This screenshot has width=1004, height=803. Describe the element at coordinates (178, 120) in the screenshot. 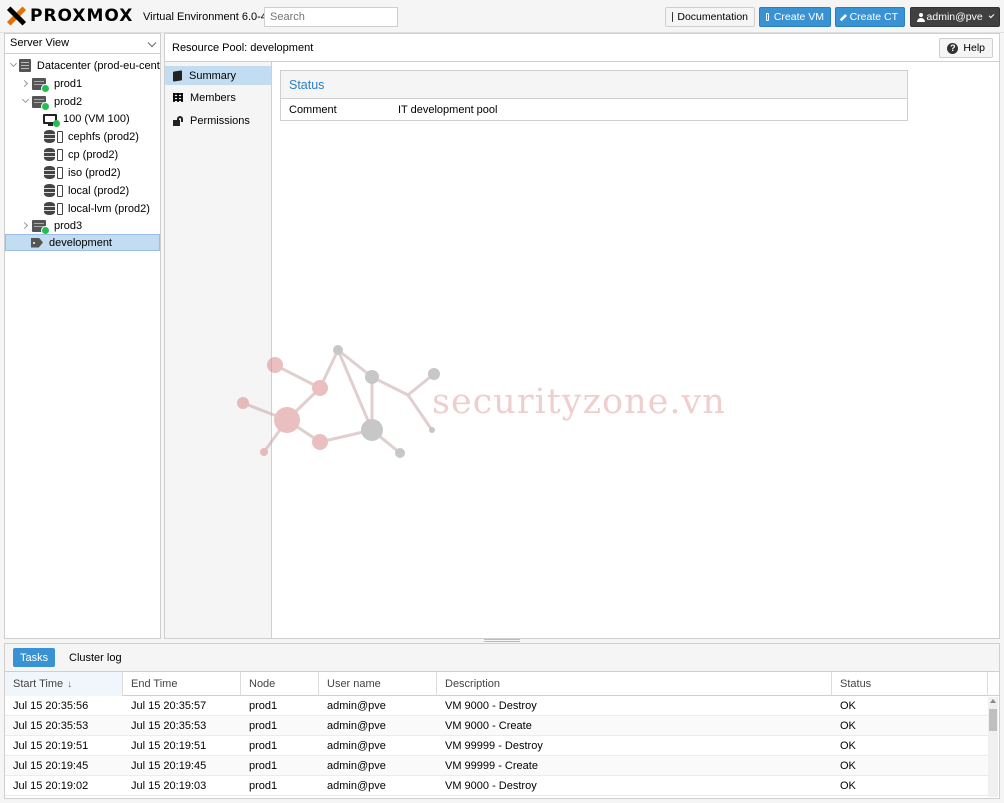

I see `unlock-icon` at that location.